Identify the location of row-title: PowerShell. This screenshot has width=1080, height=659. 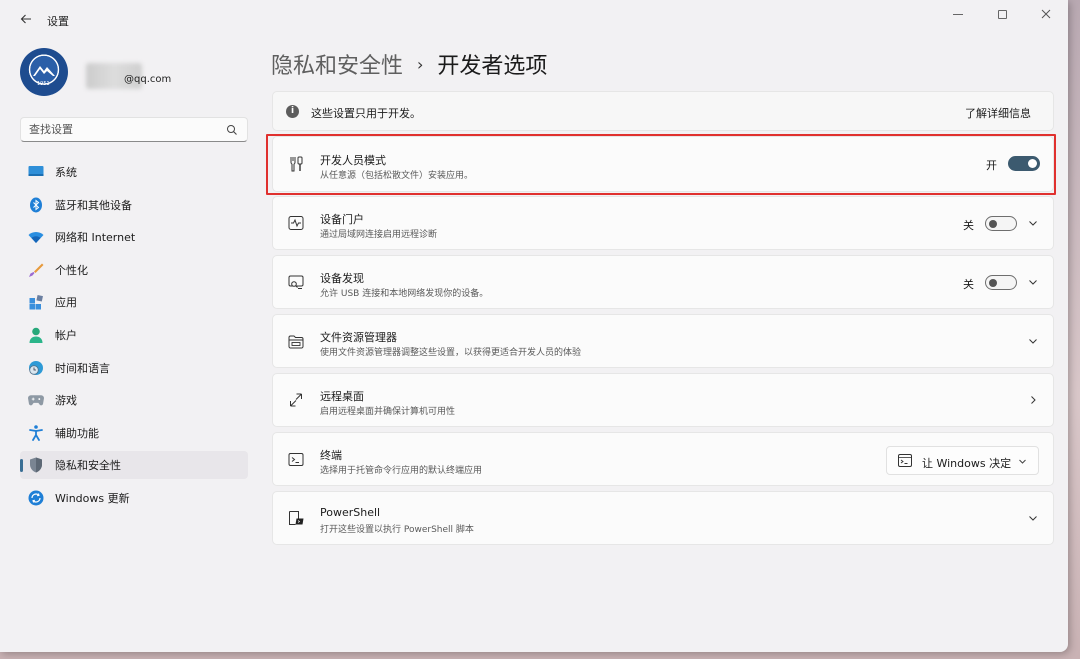
(350, 512).